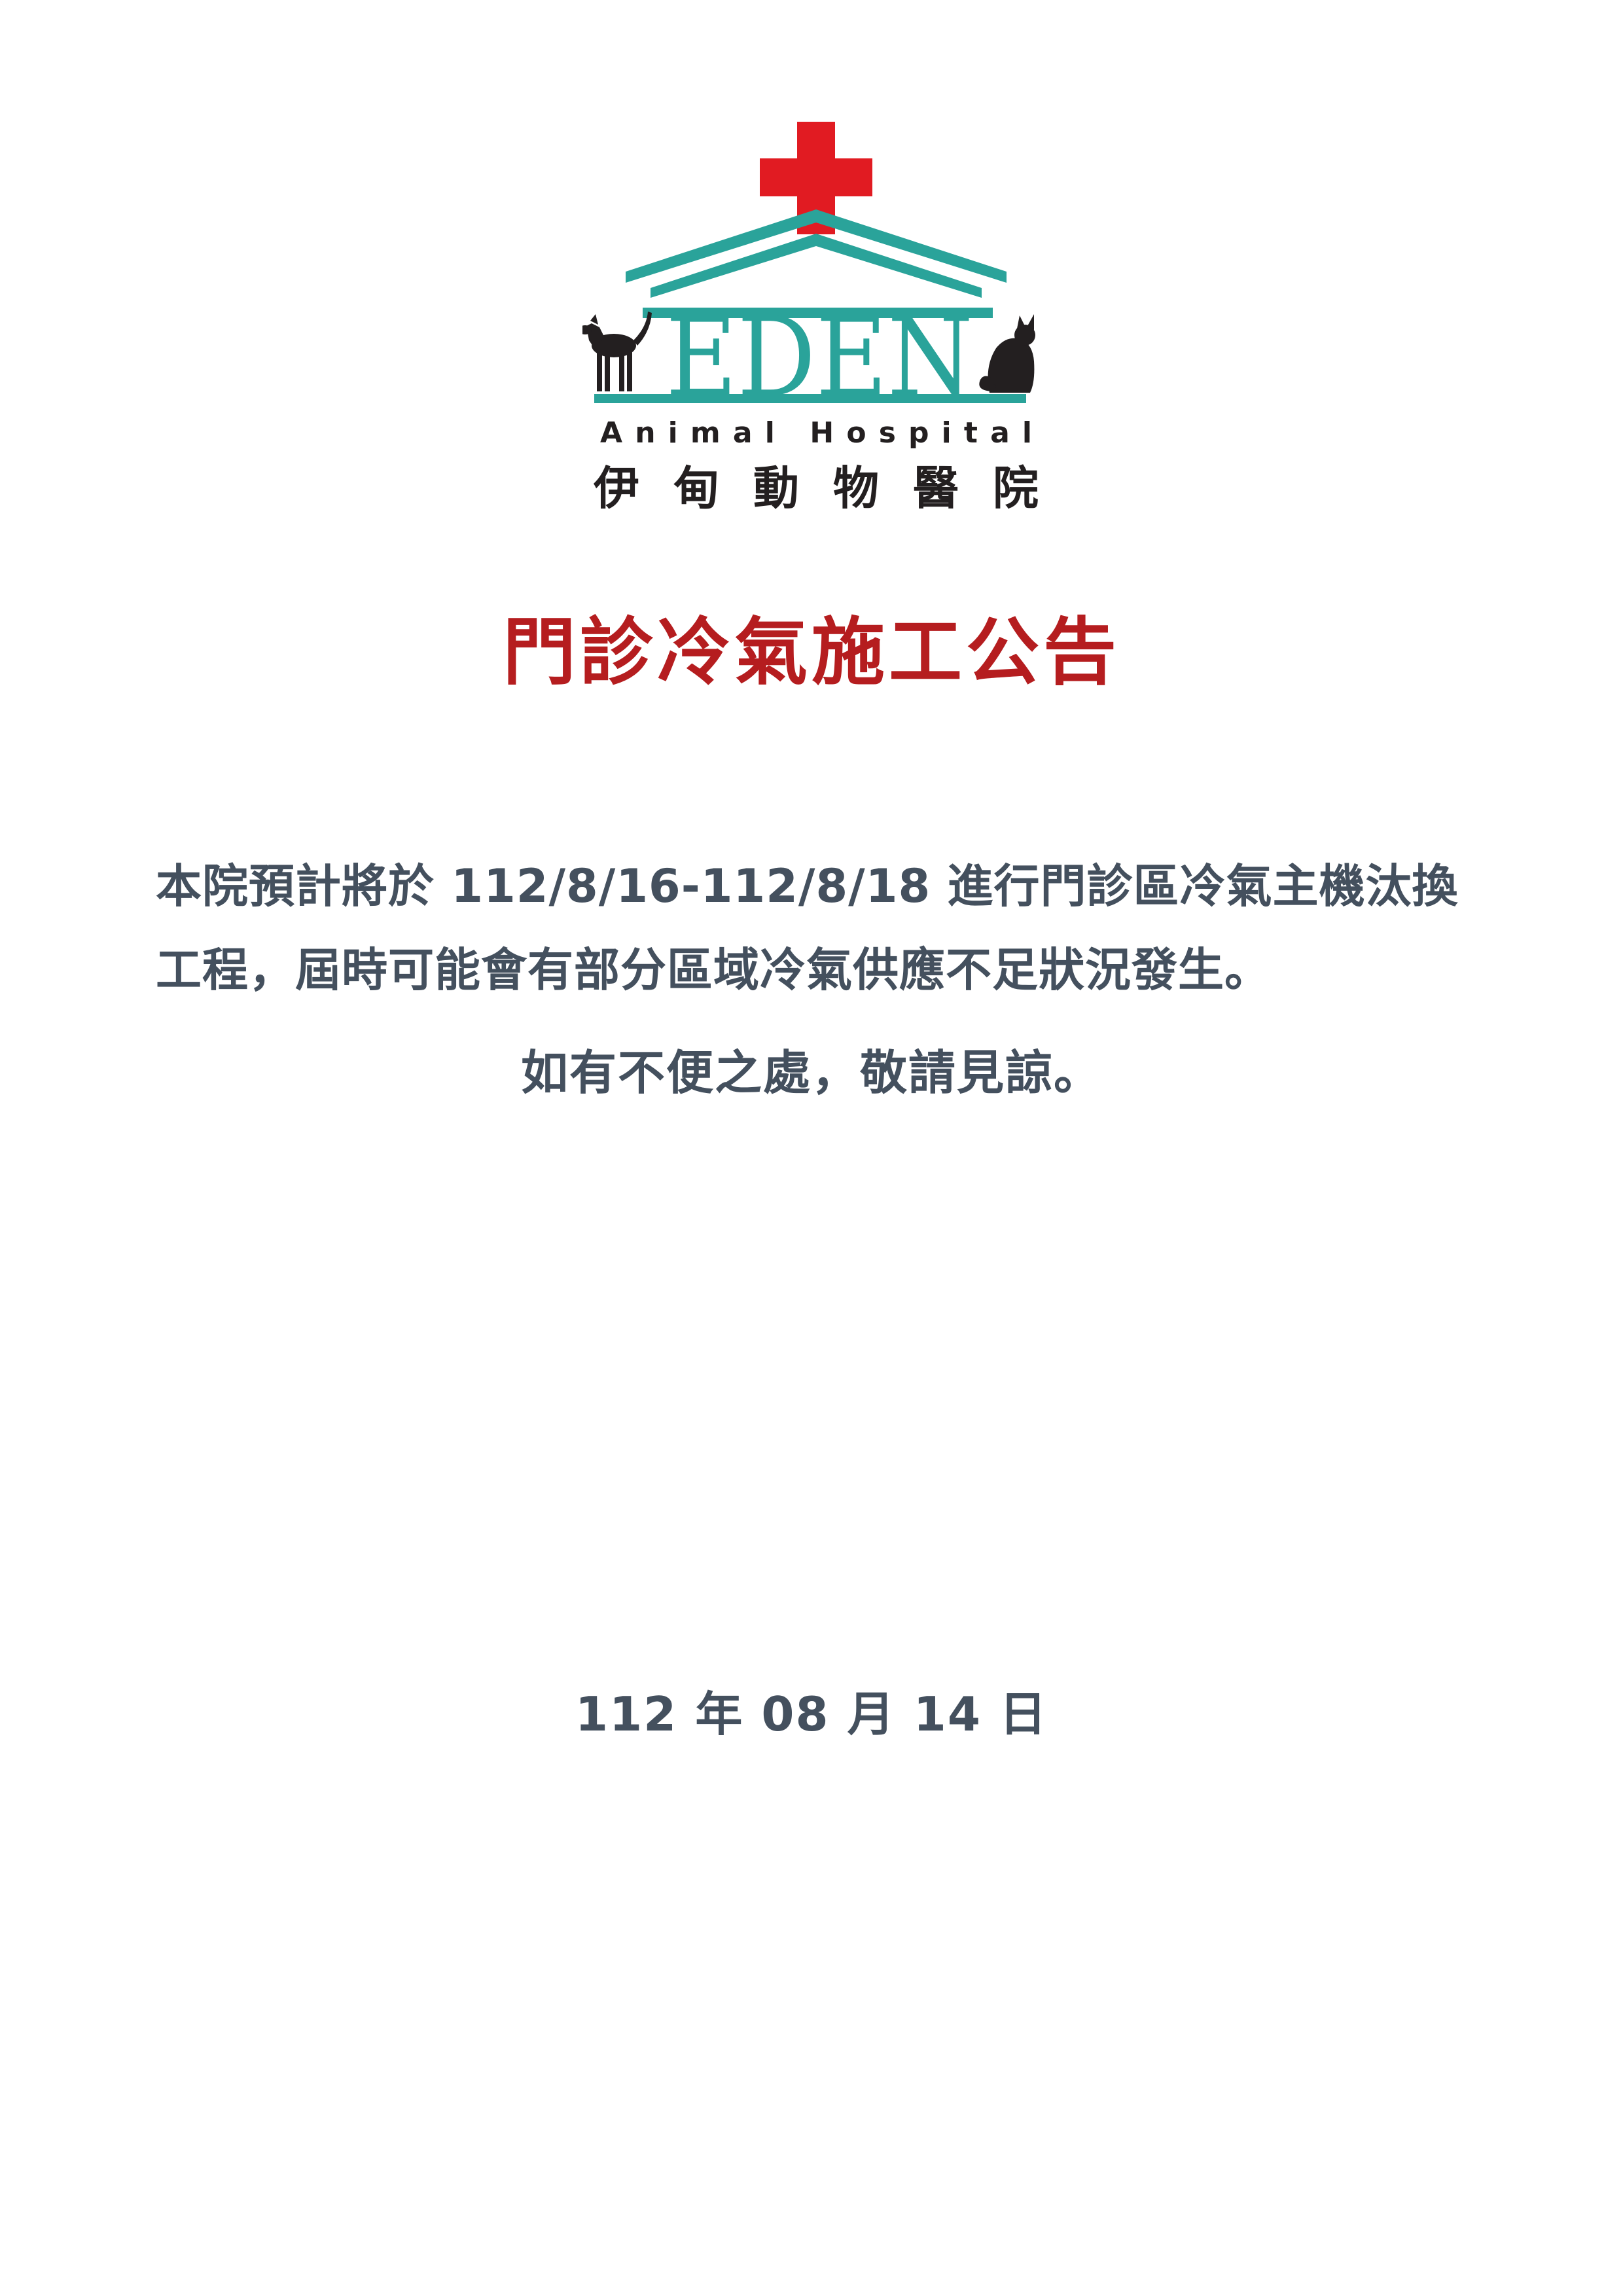 The width and height of the screenshot is (1623, 2296). I want to click on notice-body-line: 工程，屆時可能會有部分區域冷氣供應不足狀況發生。, so click(713, 970).